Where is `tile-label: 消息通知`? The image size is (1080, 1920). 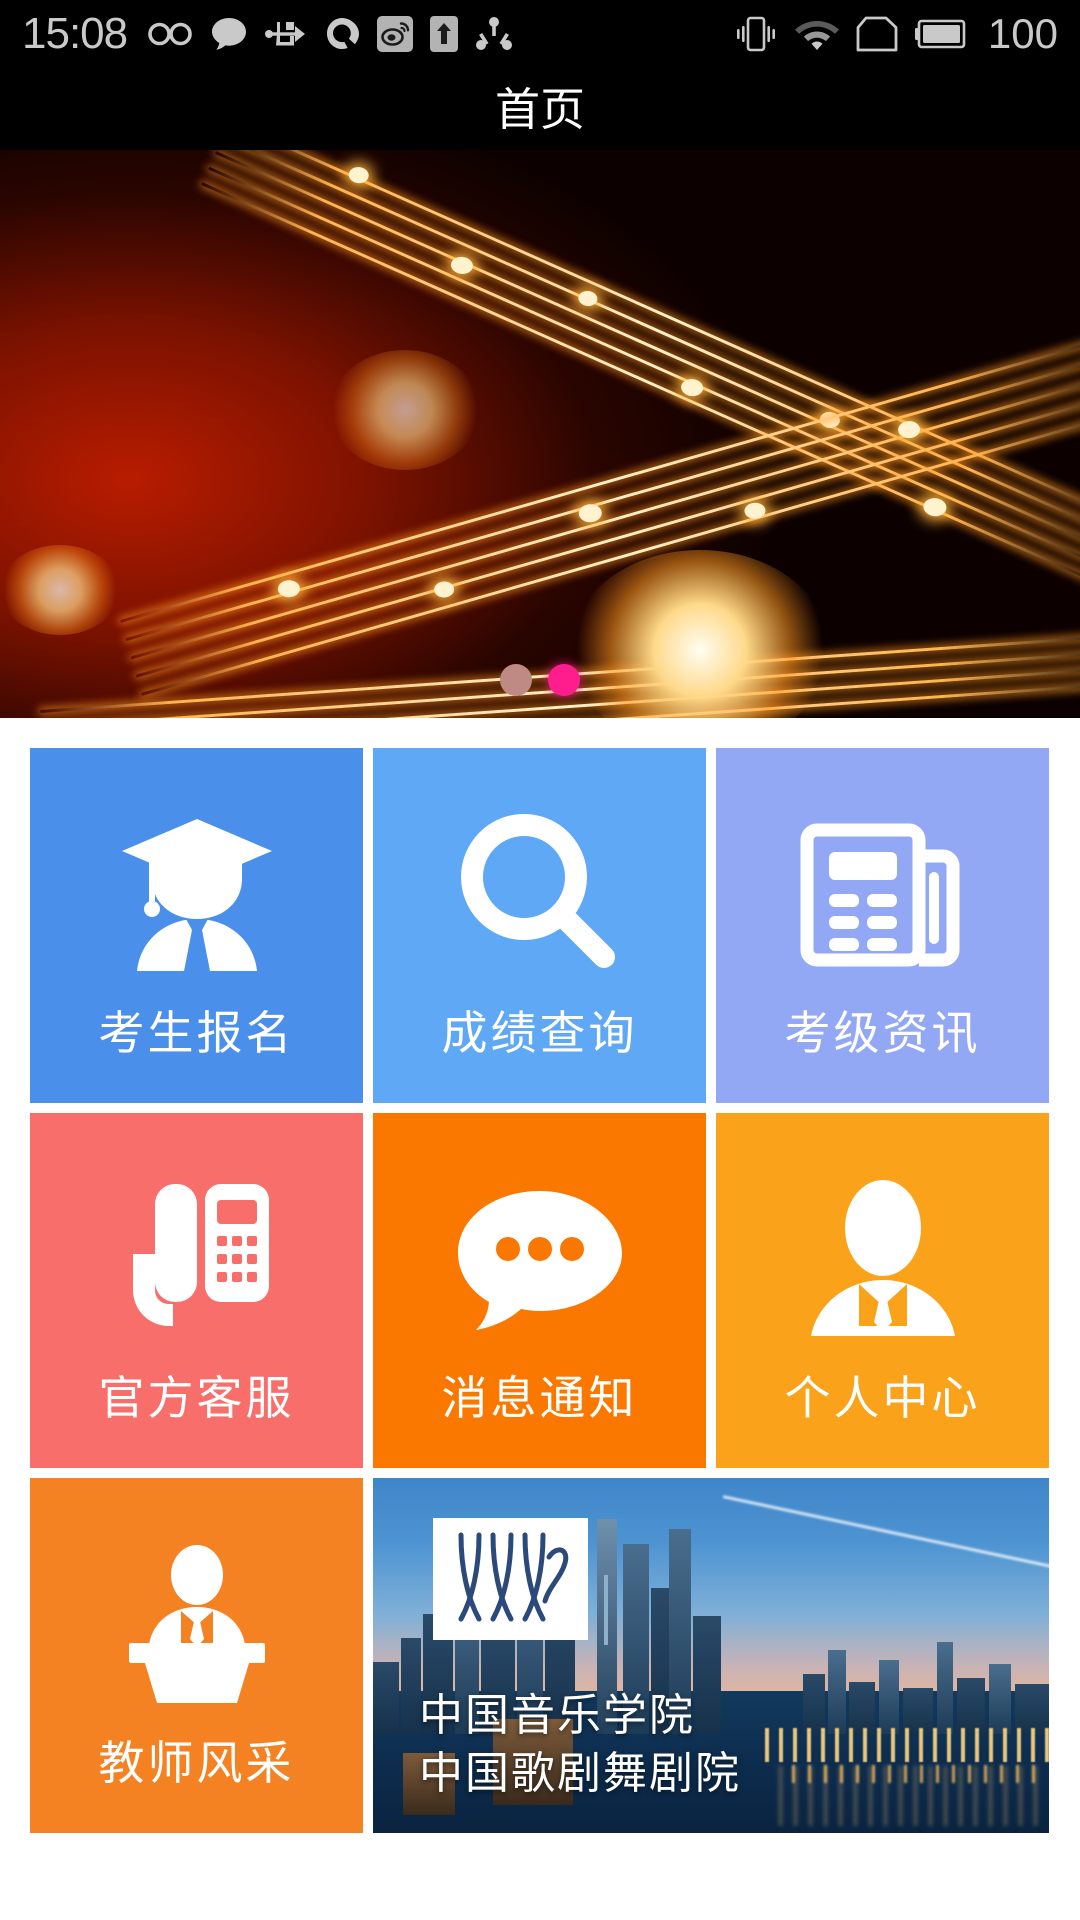
tile-label: 消息通知 is located at coordinates (539, 1398).